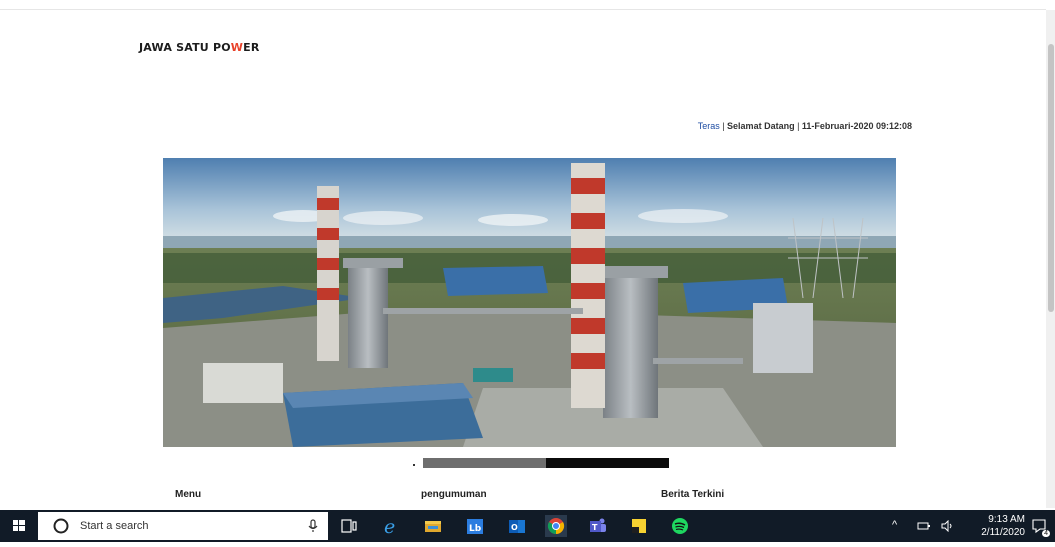  I want to click on greeting-text: Selamat Datang, so click(761, 126).